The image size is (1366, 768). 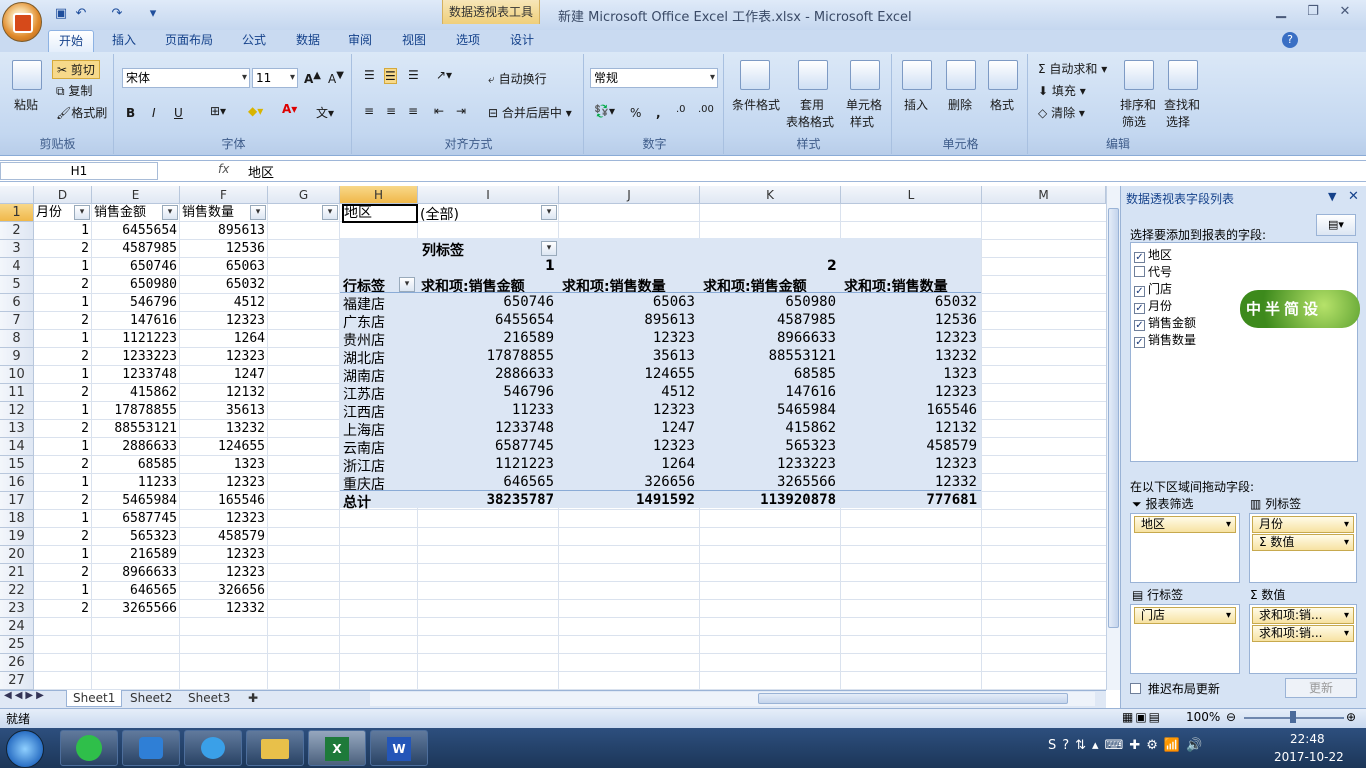 I want to click on format-table-label-1: 套用, so click(x=812, y=104).